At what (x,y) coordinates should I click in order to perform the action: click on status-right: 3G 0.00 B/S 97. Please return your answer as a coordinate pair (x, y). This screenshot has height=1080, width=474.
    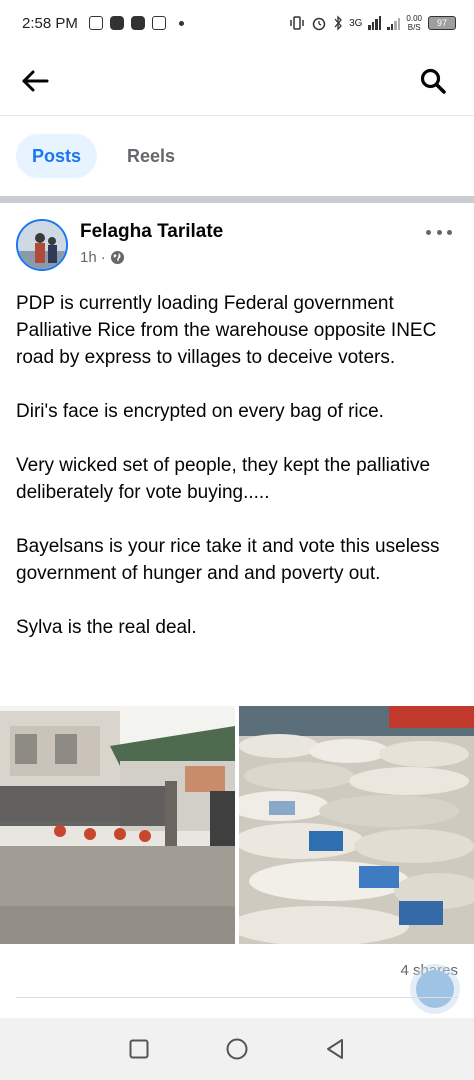
    Looking at the image, I should click on (372, 23).